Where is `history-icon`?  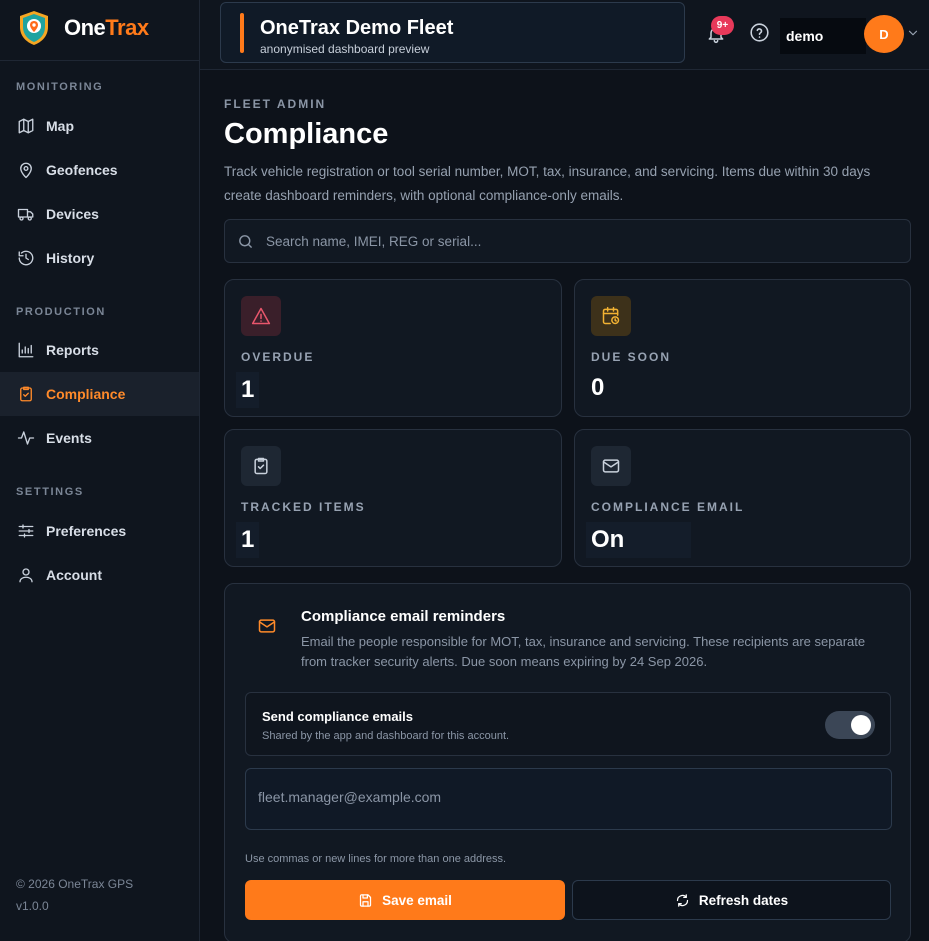 history-icon is located at coordinates (26, 258).